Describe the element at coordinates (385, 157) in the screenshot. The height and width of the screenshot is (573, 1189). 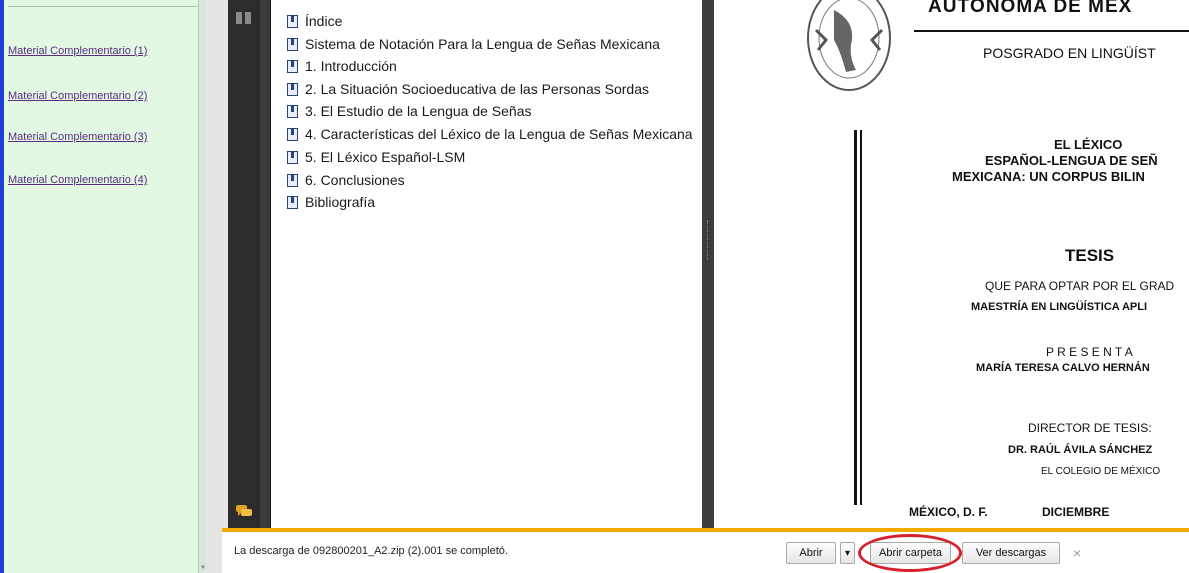
I see `bookmark-label: 5. El Léxico Español-LSM` at that location.